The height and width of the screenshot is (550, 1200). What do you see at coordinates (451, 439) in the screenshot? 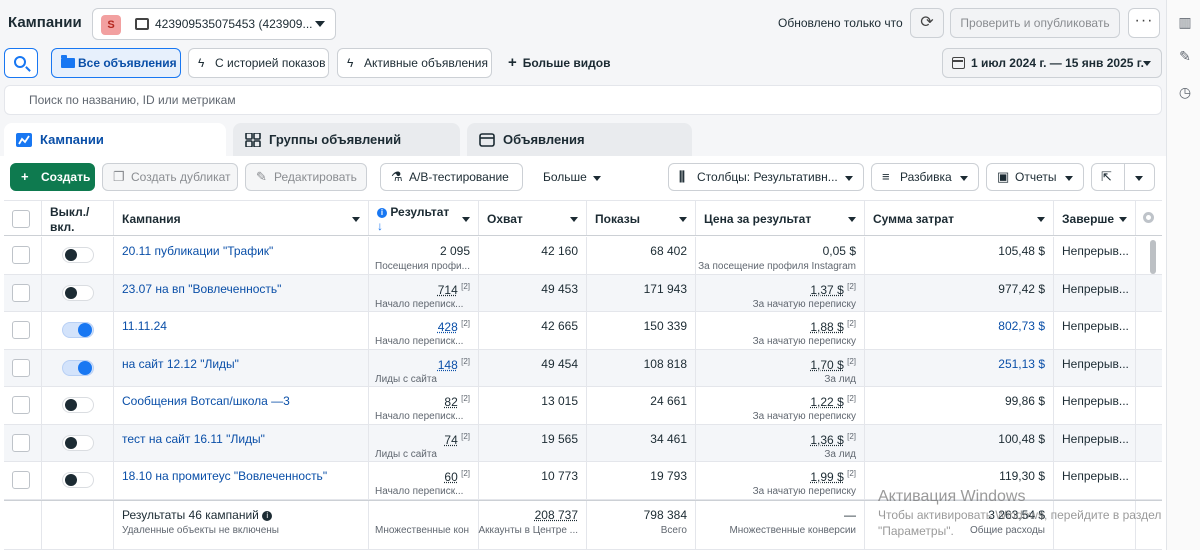
I see `result-number: 74` at bounding box center [451, 439].